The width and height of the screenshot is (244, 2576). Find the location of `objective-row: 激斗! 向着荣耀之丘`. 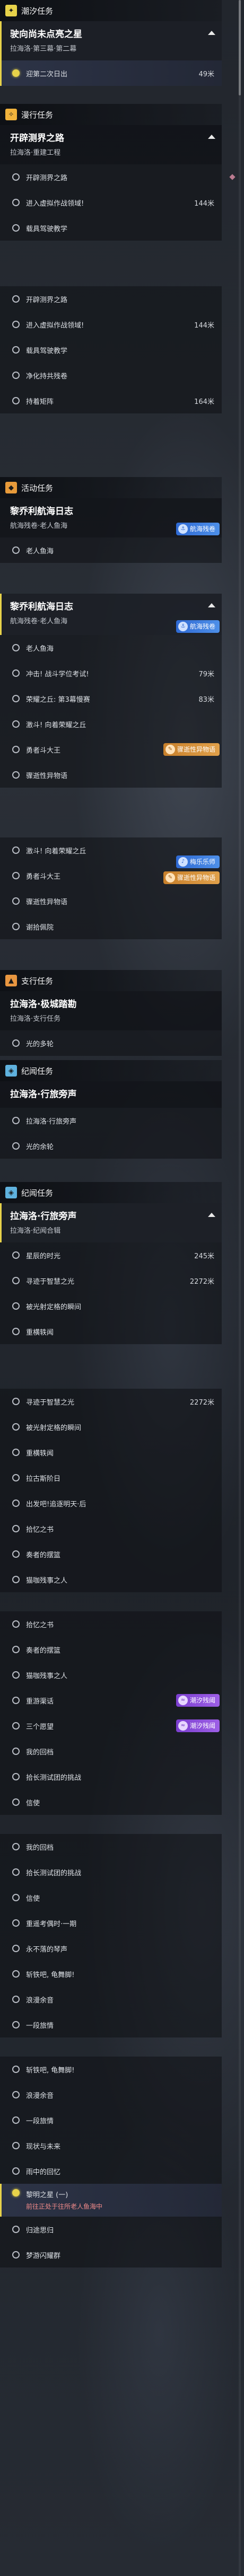

objective-row: 激斗! 向着荣耀之丘 is located at coordinates (111, 724).